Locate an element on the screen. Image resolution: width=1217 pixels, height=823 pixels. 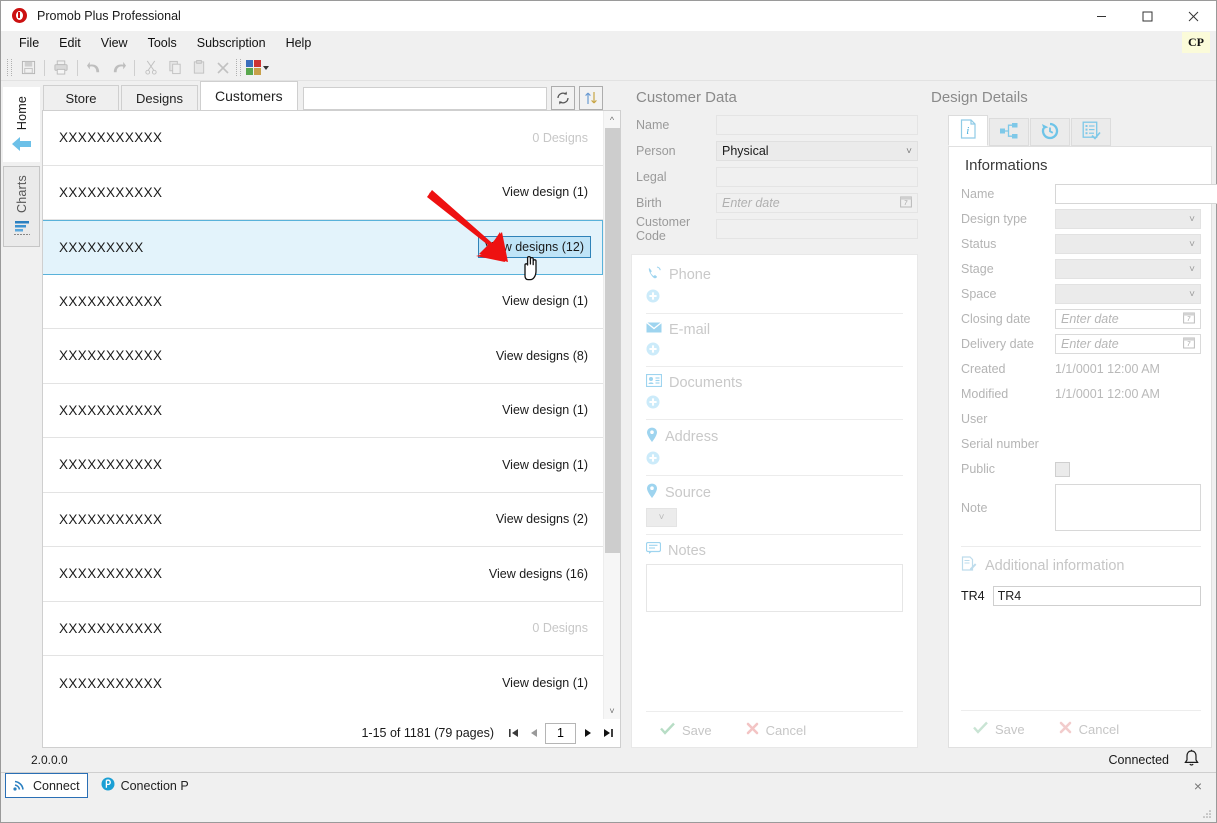
connection-area: Connected is located at coordinates (1162, 760).